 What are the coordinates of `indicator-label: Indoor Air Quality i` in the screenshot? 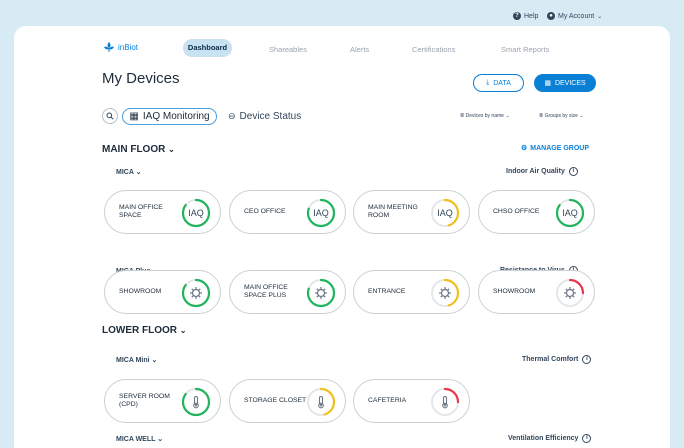 It's located at (542, 171).